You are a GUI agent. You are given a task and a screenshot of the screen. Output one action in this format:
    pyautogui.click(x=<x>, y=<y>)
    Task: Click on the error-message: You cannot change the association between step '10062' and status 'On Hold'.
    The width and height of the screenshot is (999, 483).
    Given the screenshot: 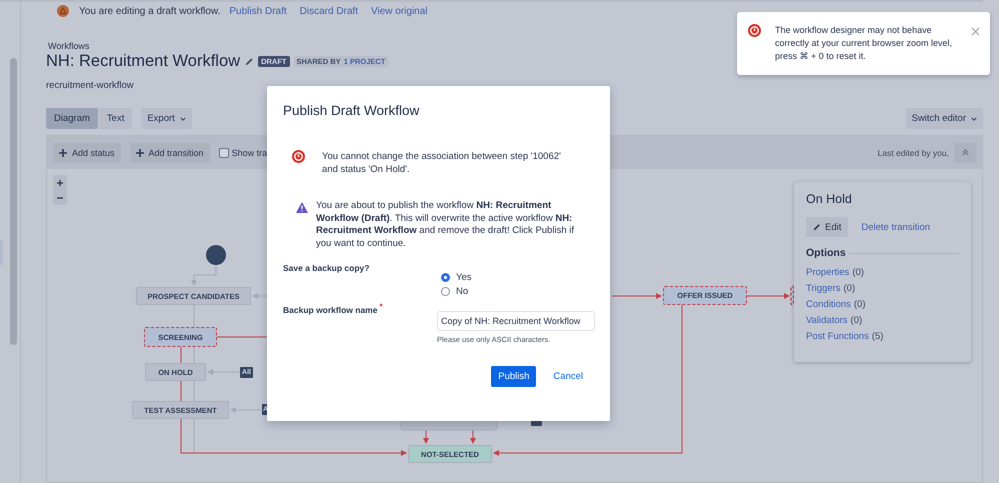 What is the action you would take?
    pyautogui.click(x=442, y=163)
    